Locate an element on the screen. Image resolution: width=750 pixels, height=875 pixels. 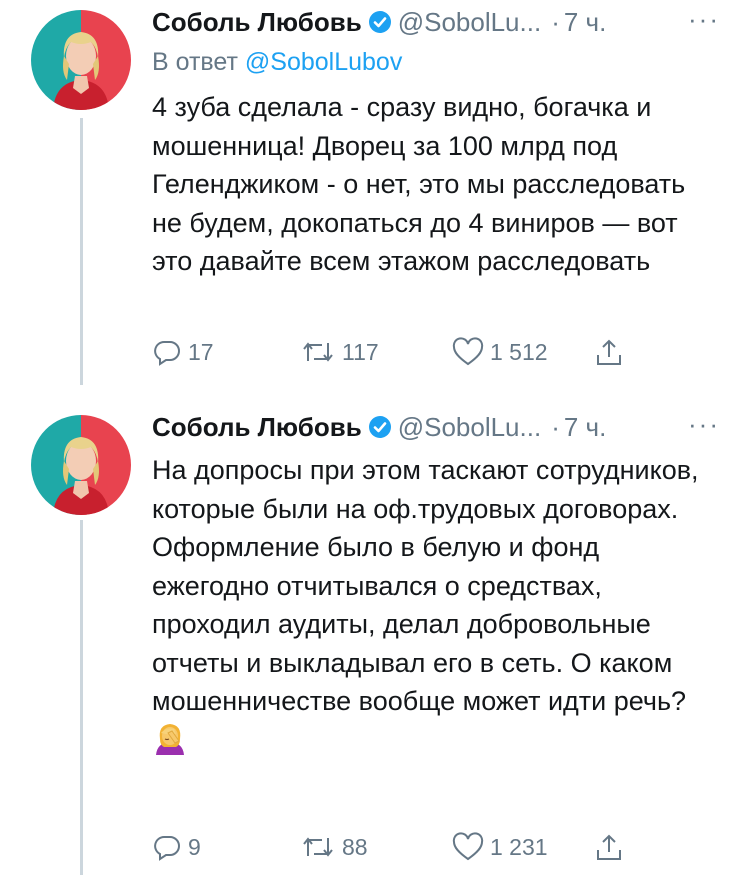
like-count: 1 512 is located at coordinates (519, 351).